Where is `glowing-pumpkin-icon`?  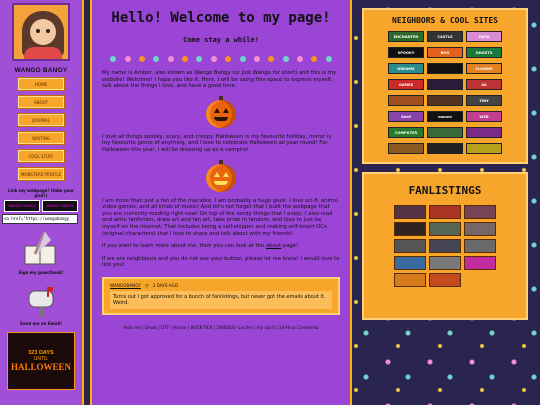 glowing-pumpkin-icon is located at coordinates (221, 175).